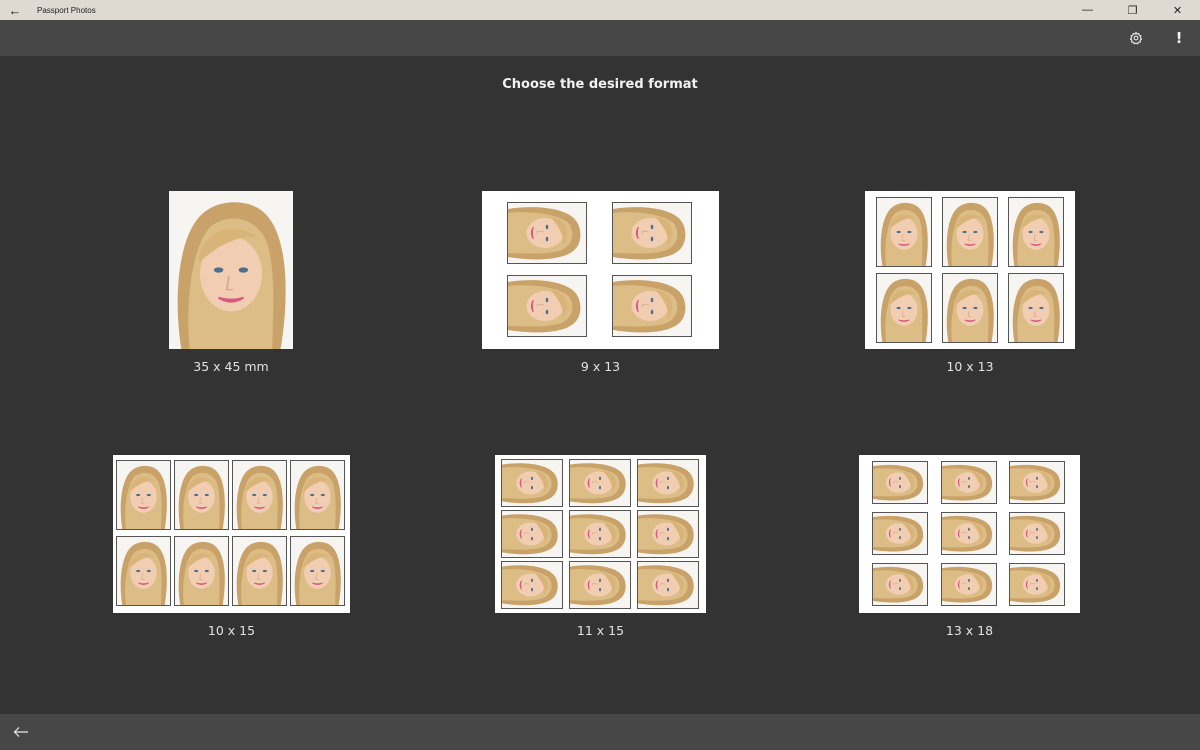 The height and width of the screenshot is (750, 1200). I want to click on format-card-11x15: 11 x 15, so click(600, 546).